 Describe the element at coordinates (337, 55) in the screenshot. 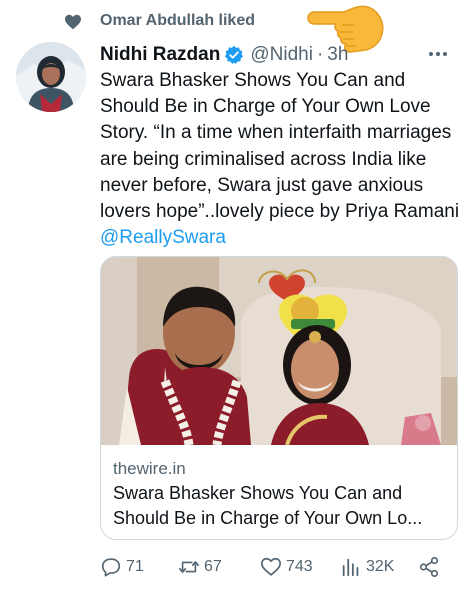

I see `tweet-timestamp: 3h` at that location.